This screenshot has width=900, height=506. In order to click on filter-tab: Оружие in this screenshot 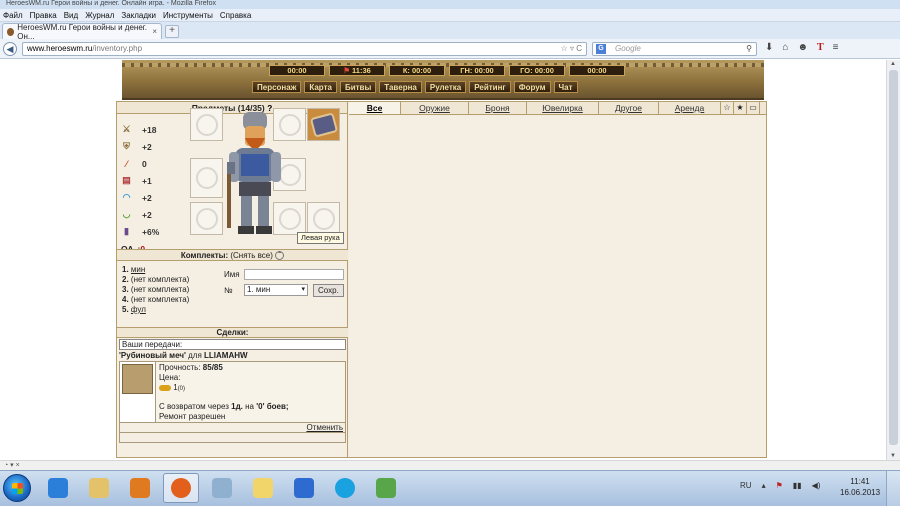, I will do `click(435, 108)`.